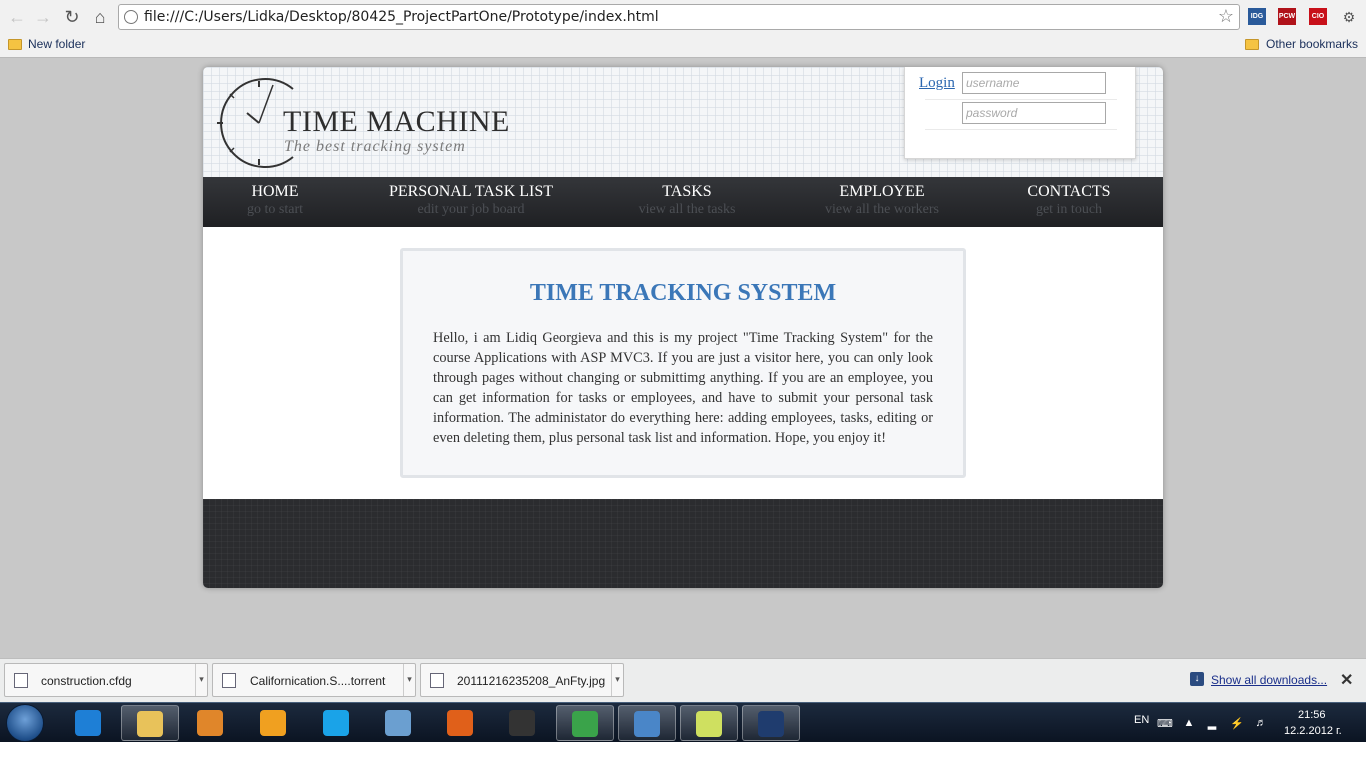 The width and height of the screenshot is (1366, 768). What do you see at coordinates (1034, 113) in the screenshot?
I see `password-input` at bounding box center [1034, 113].